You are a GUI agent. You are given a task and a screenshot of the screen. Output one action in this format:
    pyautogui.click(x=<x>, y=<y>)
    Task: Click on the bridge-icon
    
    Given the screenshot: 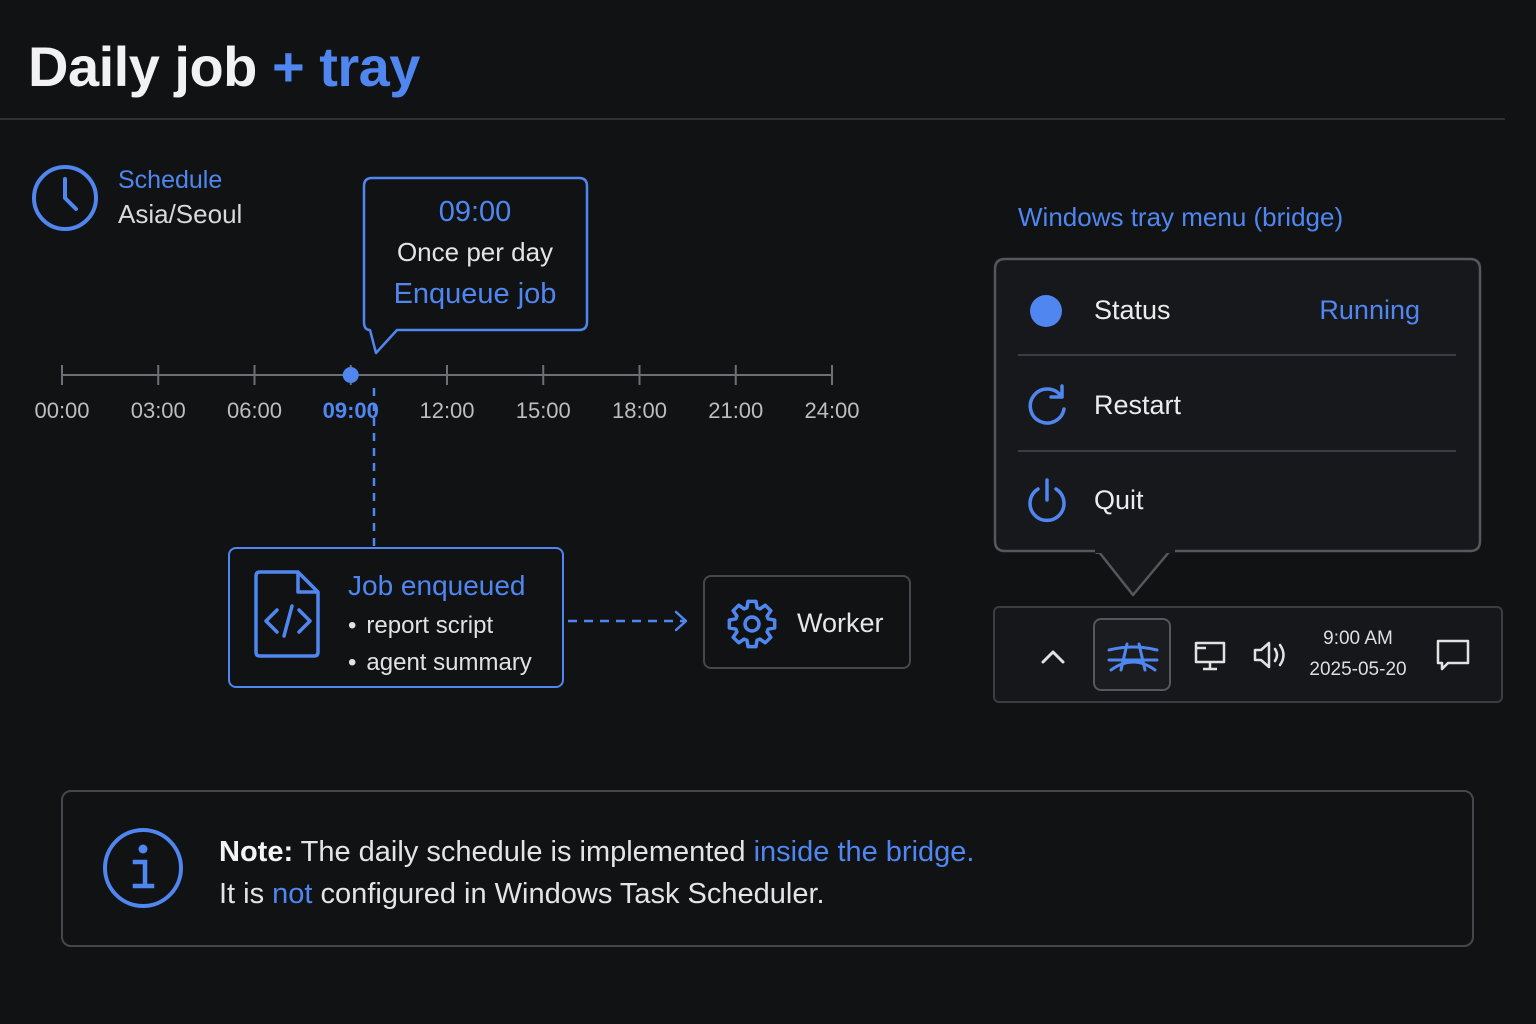 What is the action you would take?
    pyautogui.click(x=1133, y=657)
    